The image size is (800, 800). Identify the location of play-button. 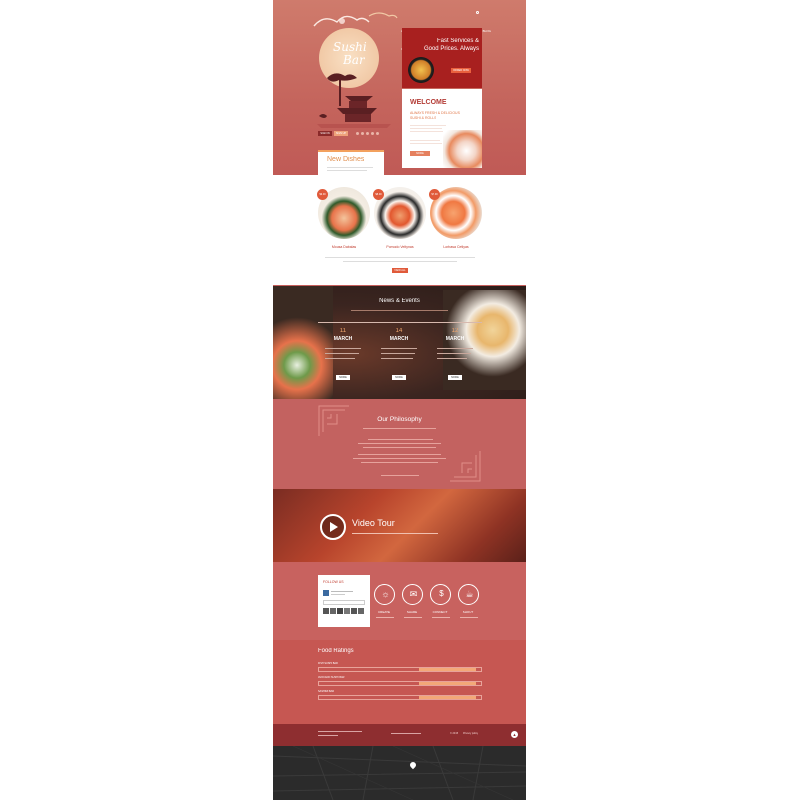
(333, 527).